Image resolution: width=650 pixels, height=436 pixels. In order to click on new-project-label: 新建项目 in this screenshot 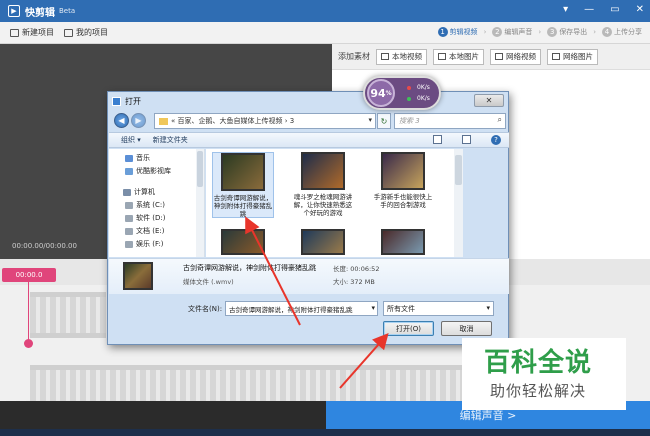, I will do `click(38, 32)`.